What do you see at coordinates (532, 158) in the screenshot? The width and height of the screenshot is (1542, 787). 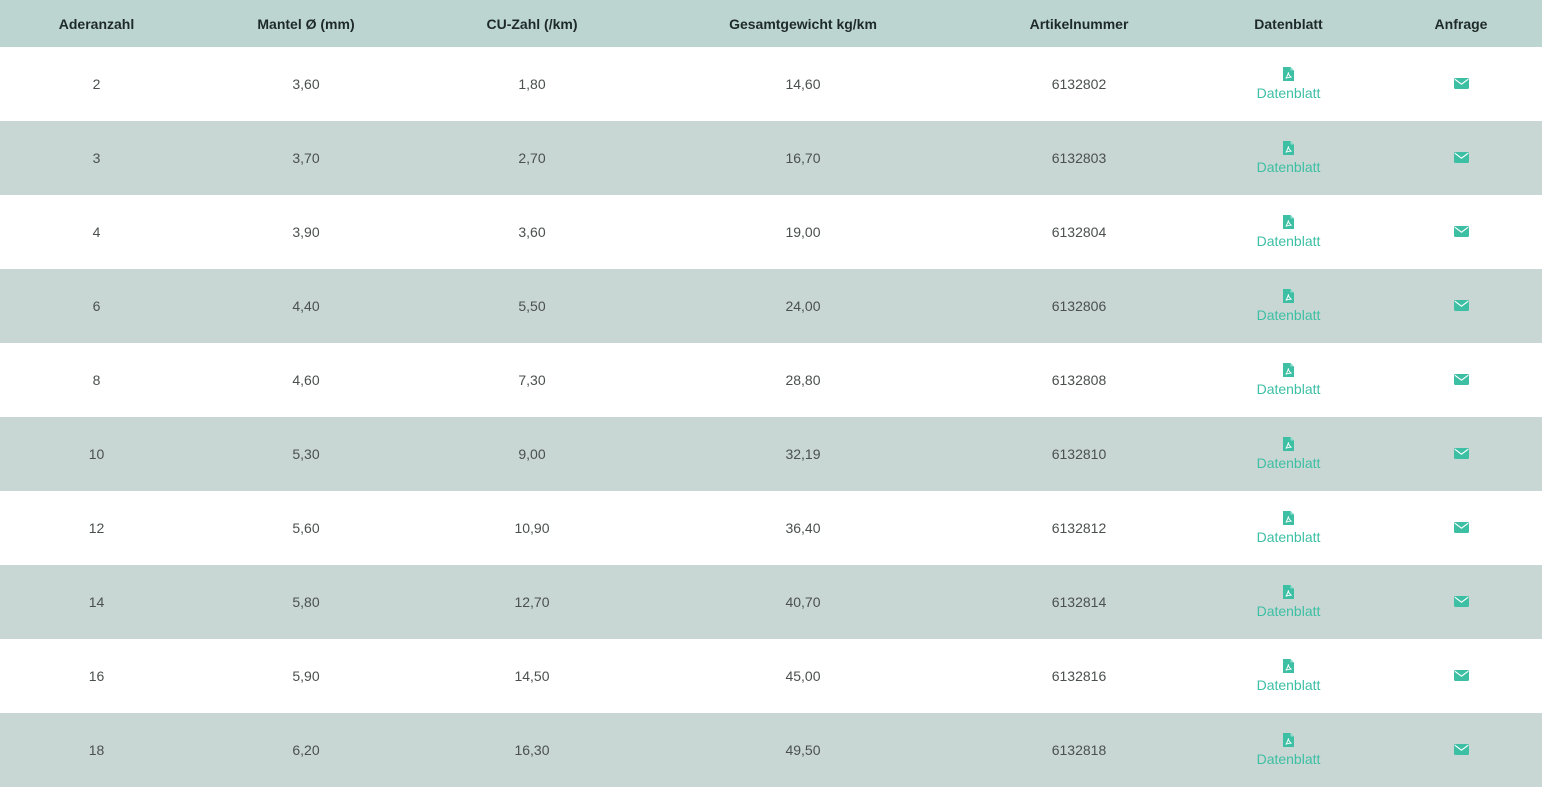 I see `cell-cu-zahl: 2,70` at bounding box center [532, 158].